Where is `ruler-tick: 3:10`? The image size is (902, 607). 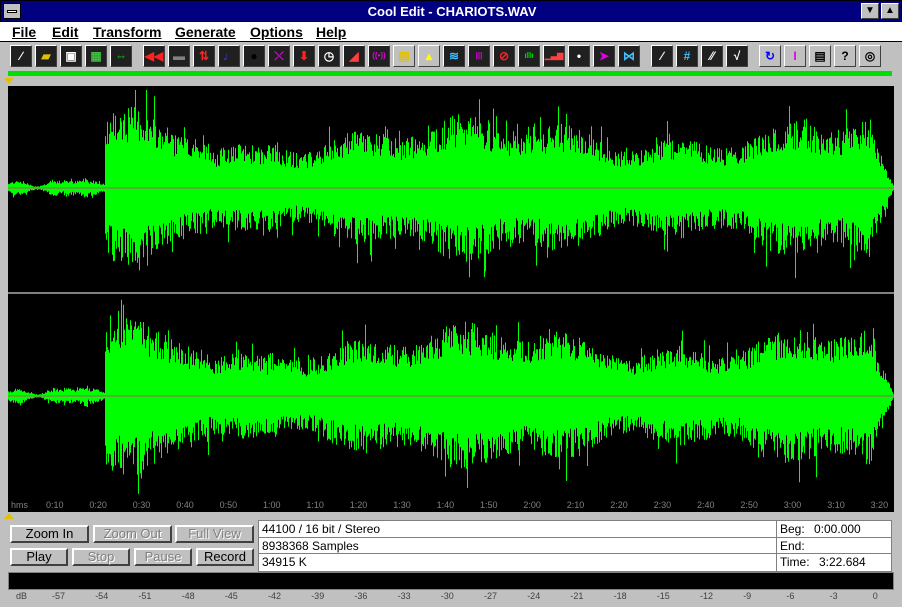
ruler-tick: 3:10 is located at coordinates (836, 505).